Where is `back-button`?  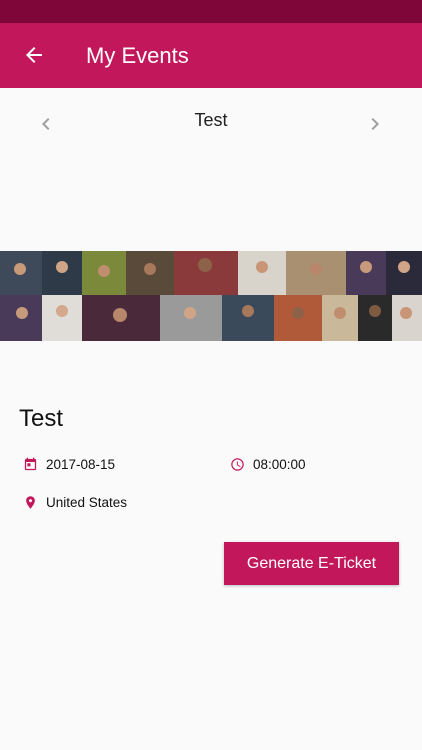
back-button is located at coordinates (34, 55).